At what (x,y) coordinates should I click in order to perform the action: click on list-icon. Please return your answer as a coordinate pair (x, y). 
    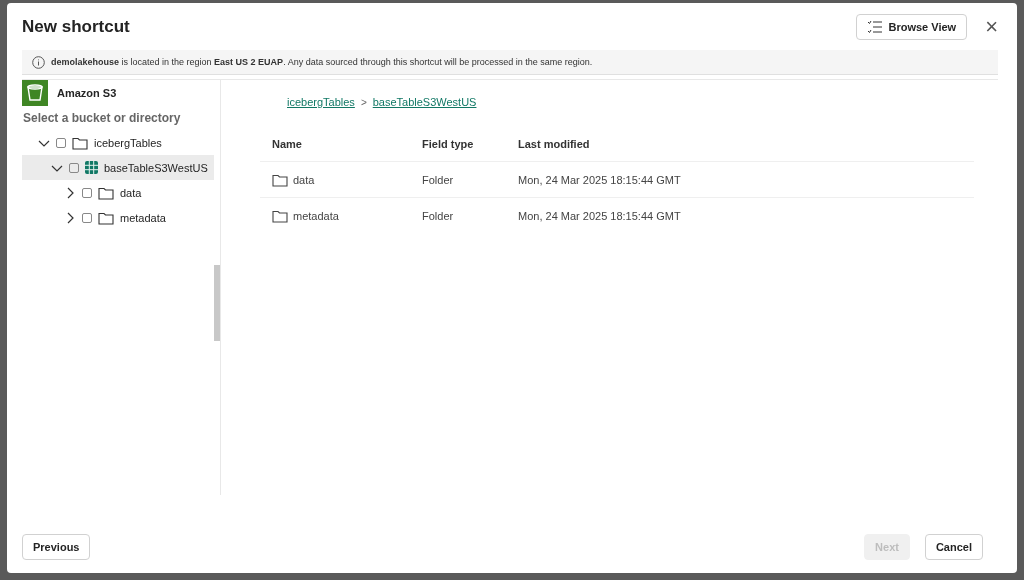
    Looking at the image, I should click on (875, 26).